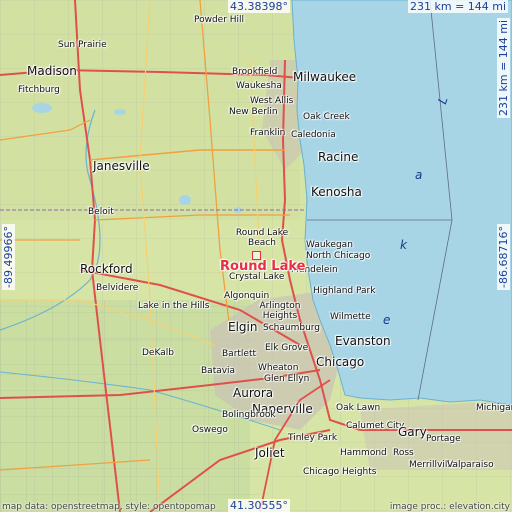 The width and height of the screenshot is (512, 512). Describe the element at coordinates (443, 439) in the screenshot. I see `place-portage: Portage` at that location.